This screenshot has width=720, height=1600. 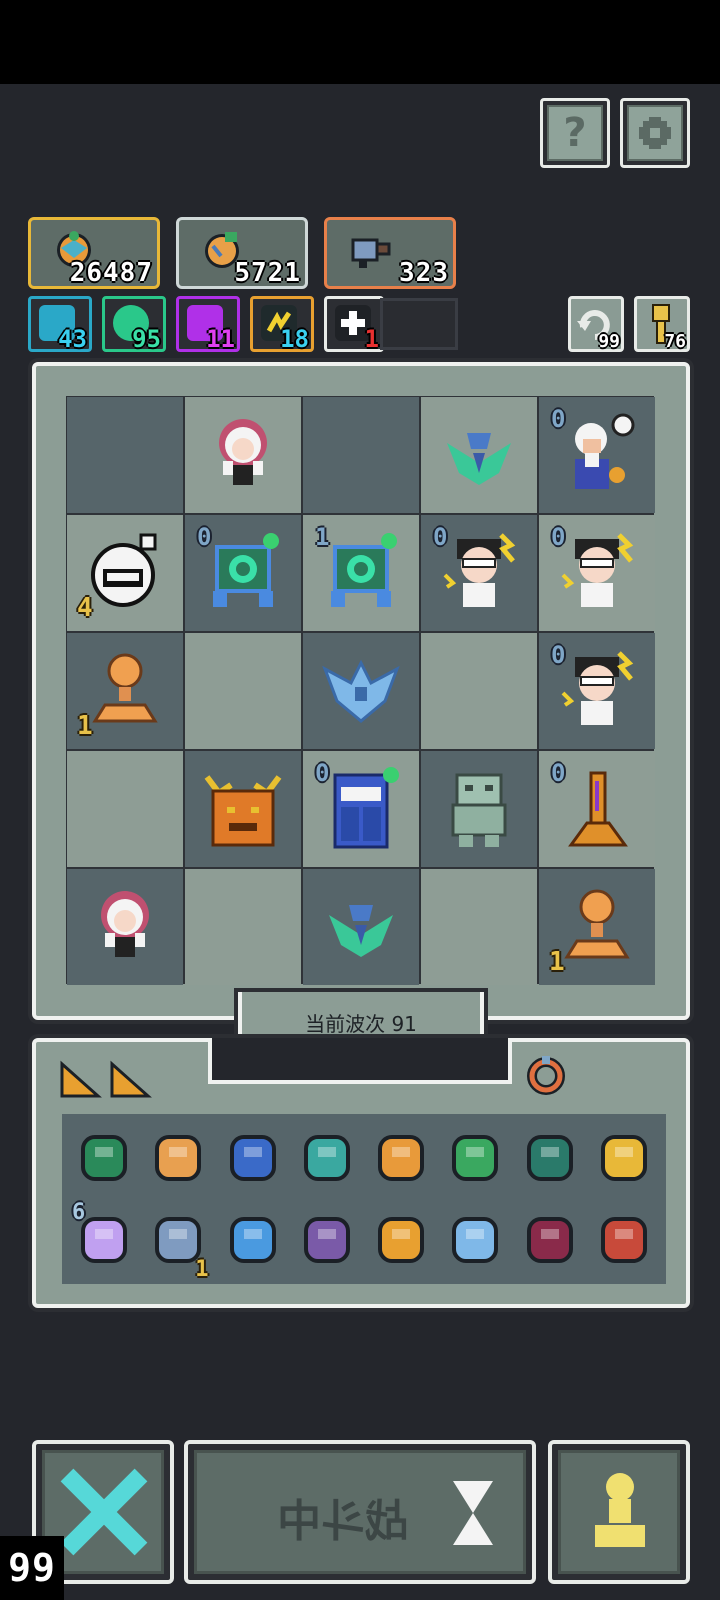 I want to click on blue-gear-item, so click(x=253, y=1240).